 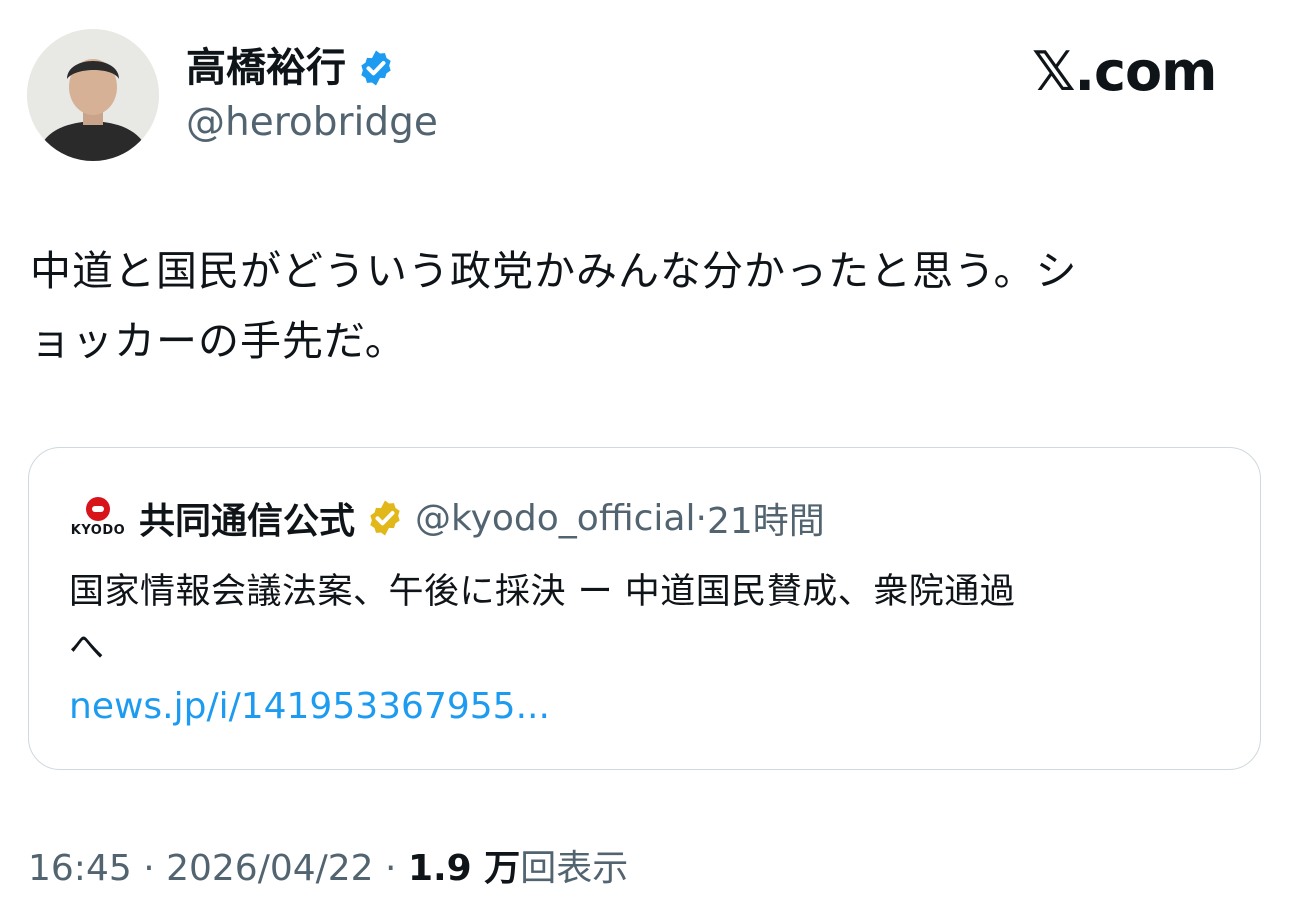 I want to click on tweet-meta: 16:45 · 2026/04/22 · 1.9 万回表示, so click(x=328, y=869).